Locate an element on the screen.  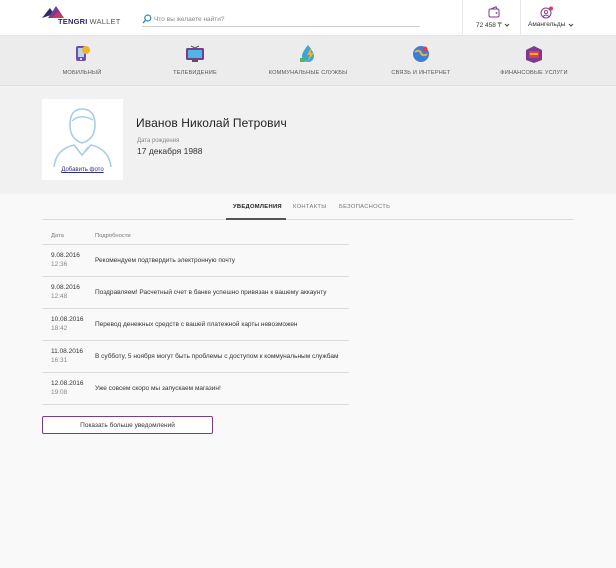
tengri-wallet-logo: TENGRI WALLET is located at coordinates (82, 17).